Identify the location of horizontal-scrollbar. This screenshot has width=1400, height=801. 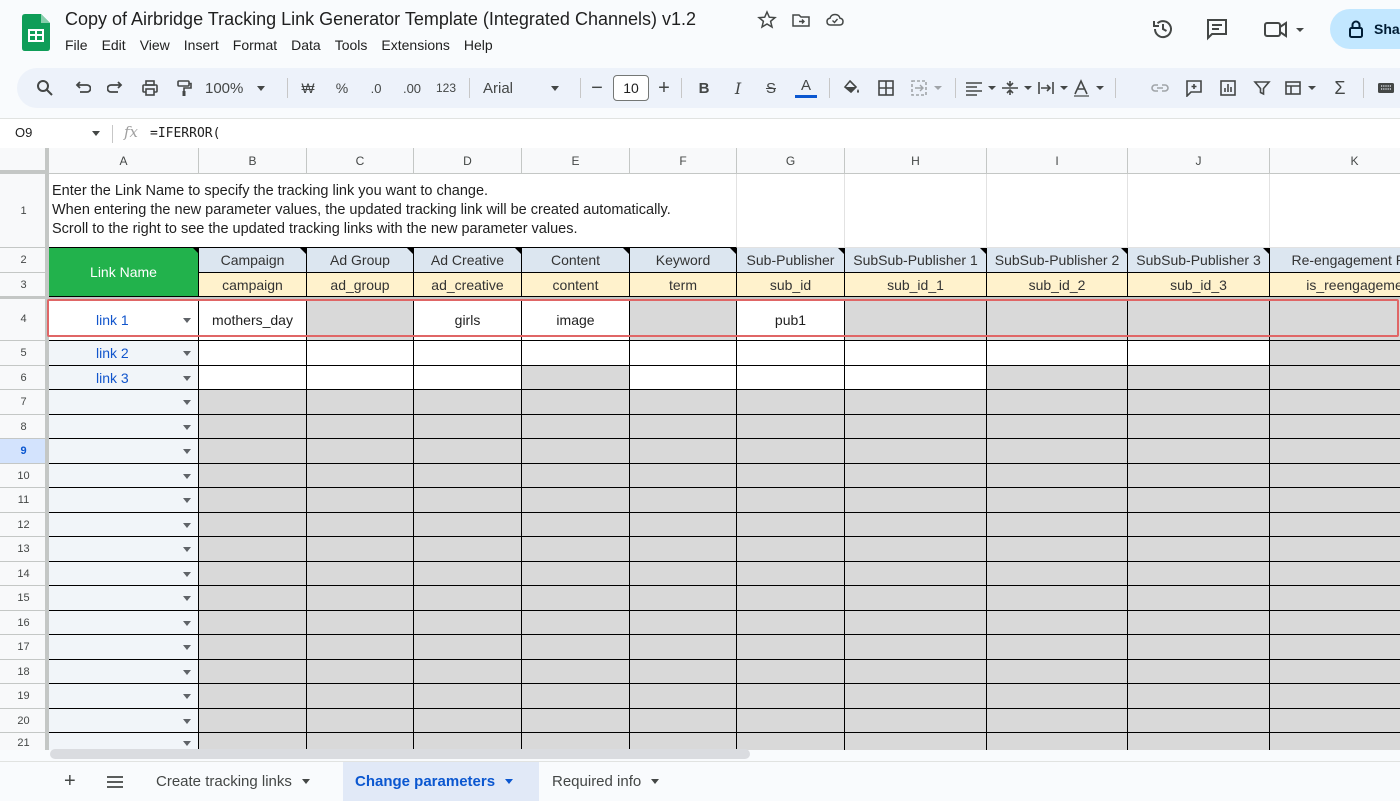
(400, 754).